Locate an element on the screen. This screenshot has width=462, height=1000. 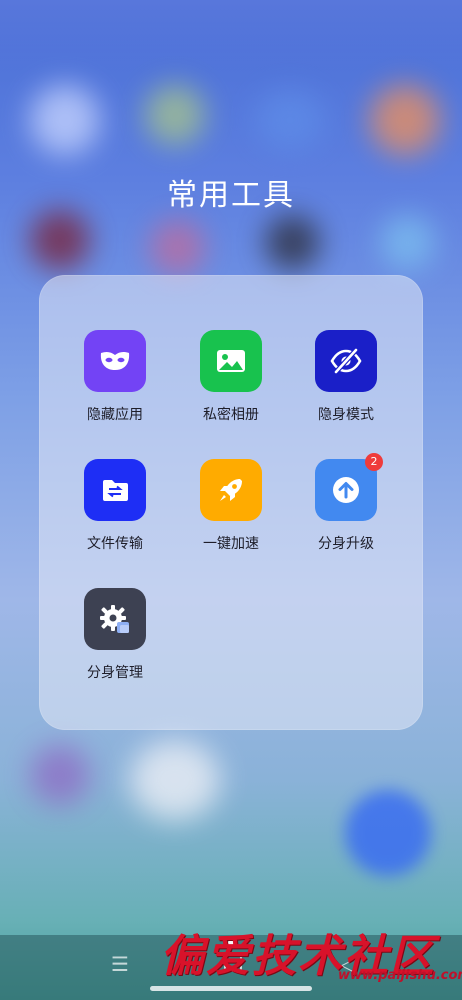
app-label: 分身升级 is located at coordinates (346, 544).